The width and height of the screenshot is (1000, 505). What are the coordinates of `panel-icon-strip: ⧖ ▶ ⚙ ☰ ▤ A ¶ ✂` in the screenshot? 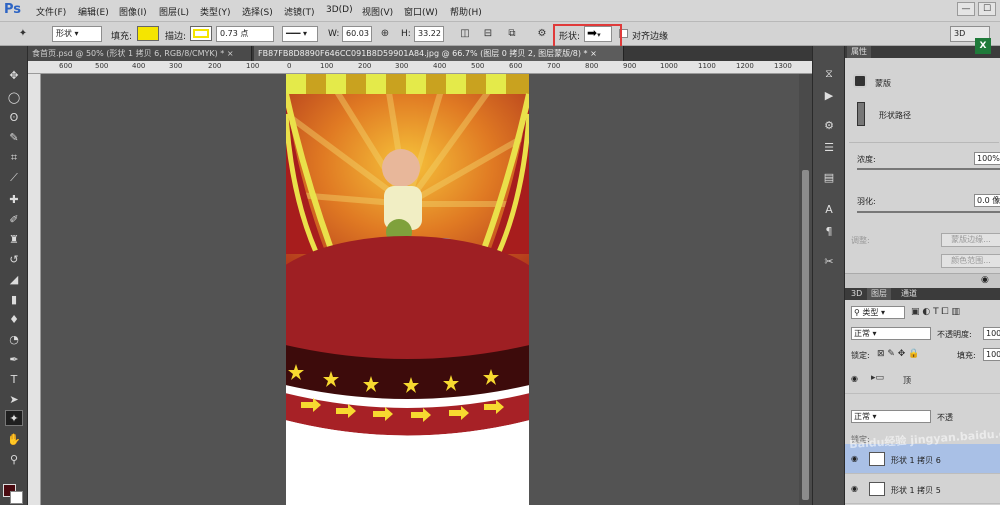 It's located at (828, 275).